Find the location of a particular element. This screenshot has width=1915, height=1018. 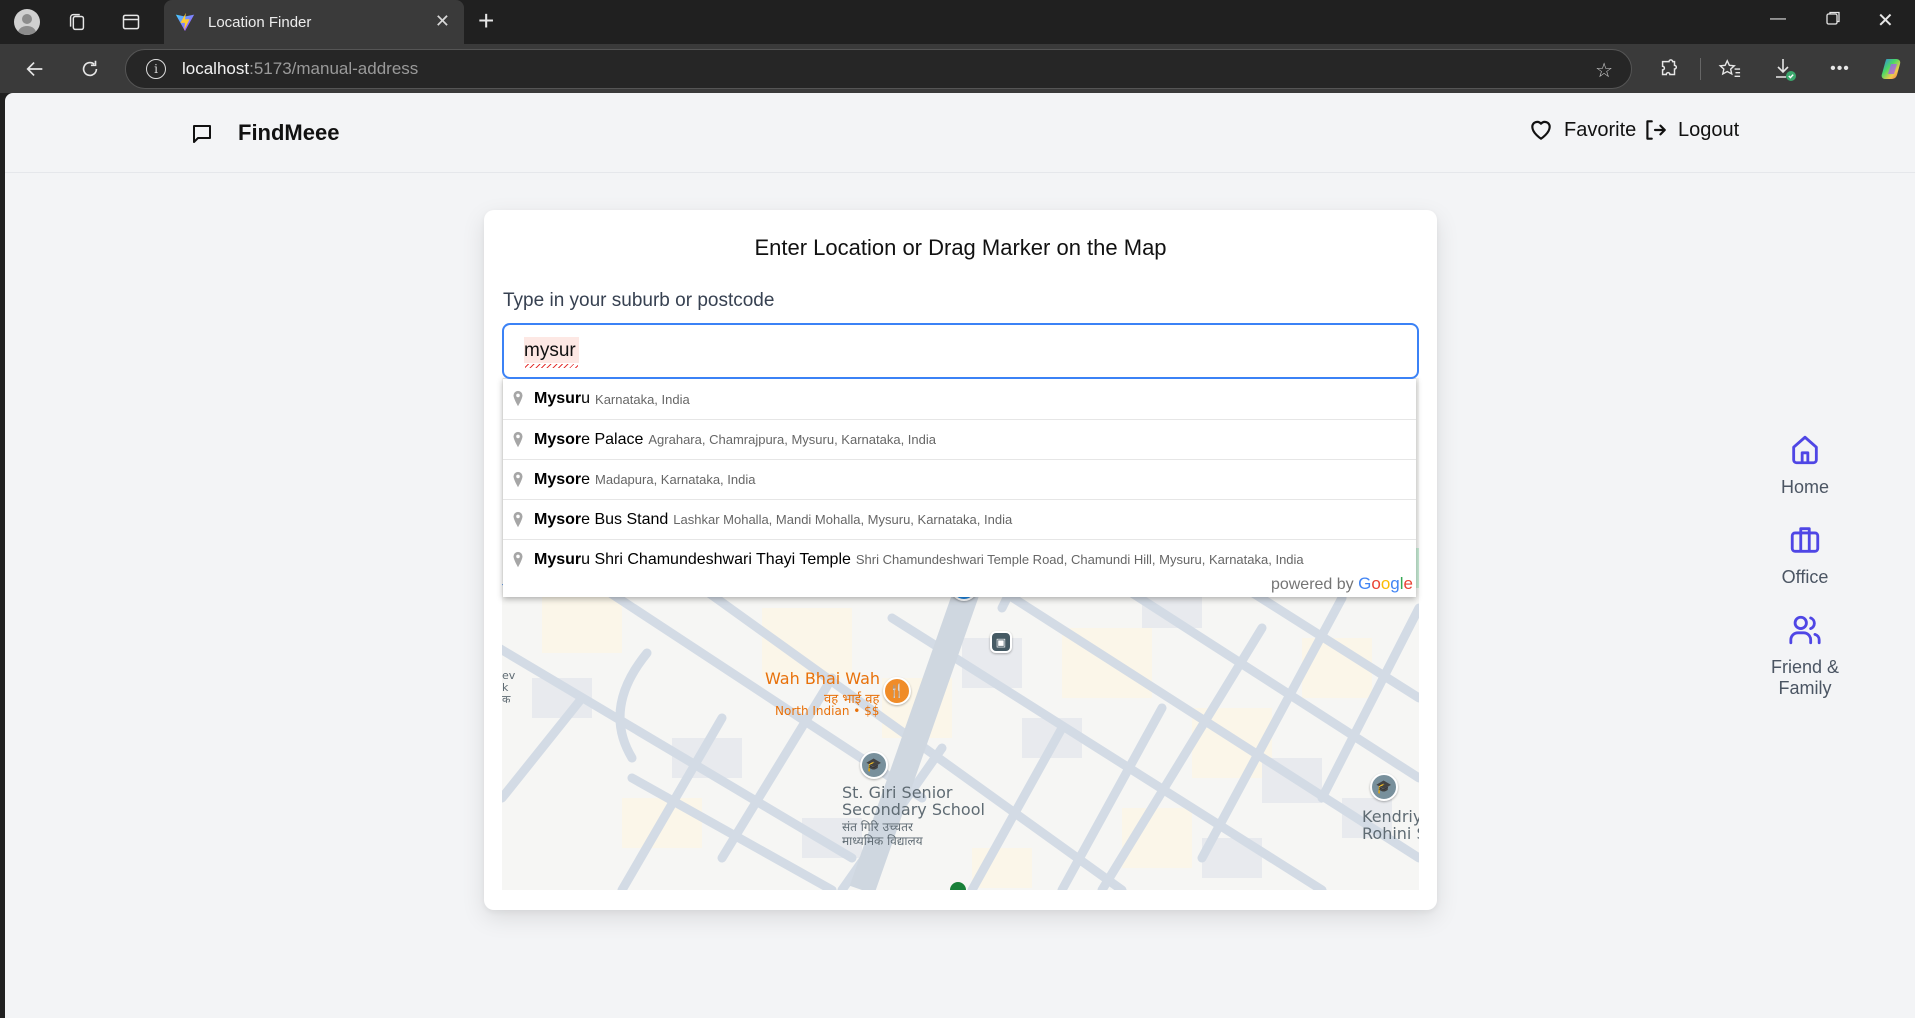

browser-toolbar: i localhost:5173/manual-address ☆ ••• is located at coordinates (957, 68).